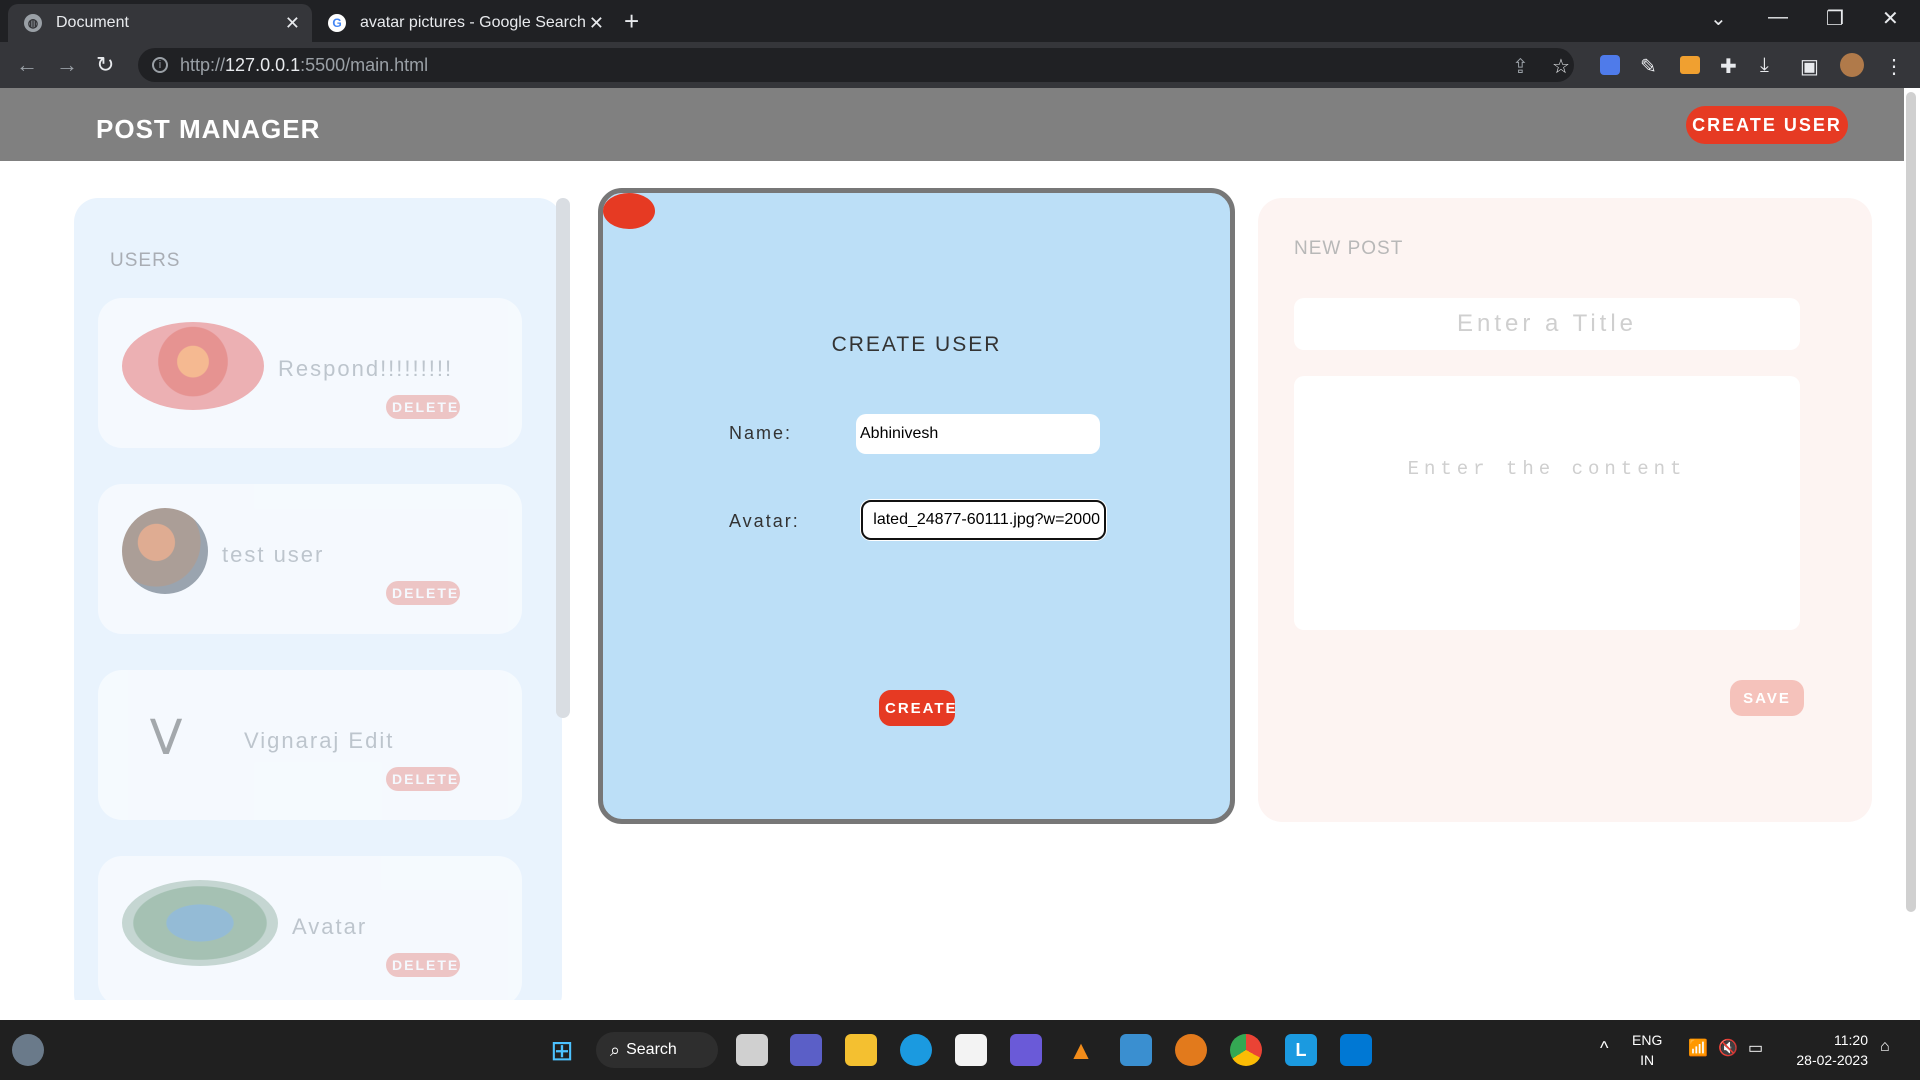 This screenshot has width=1920, height=1080. Describe the element at coordinates (166, 738) in the screenshot. I see `v-logo-avatar: V` at that location.